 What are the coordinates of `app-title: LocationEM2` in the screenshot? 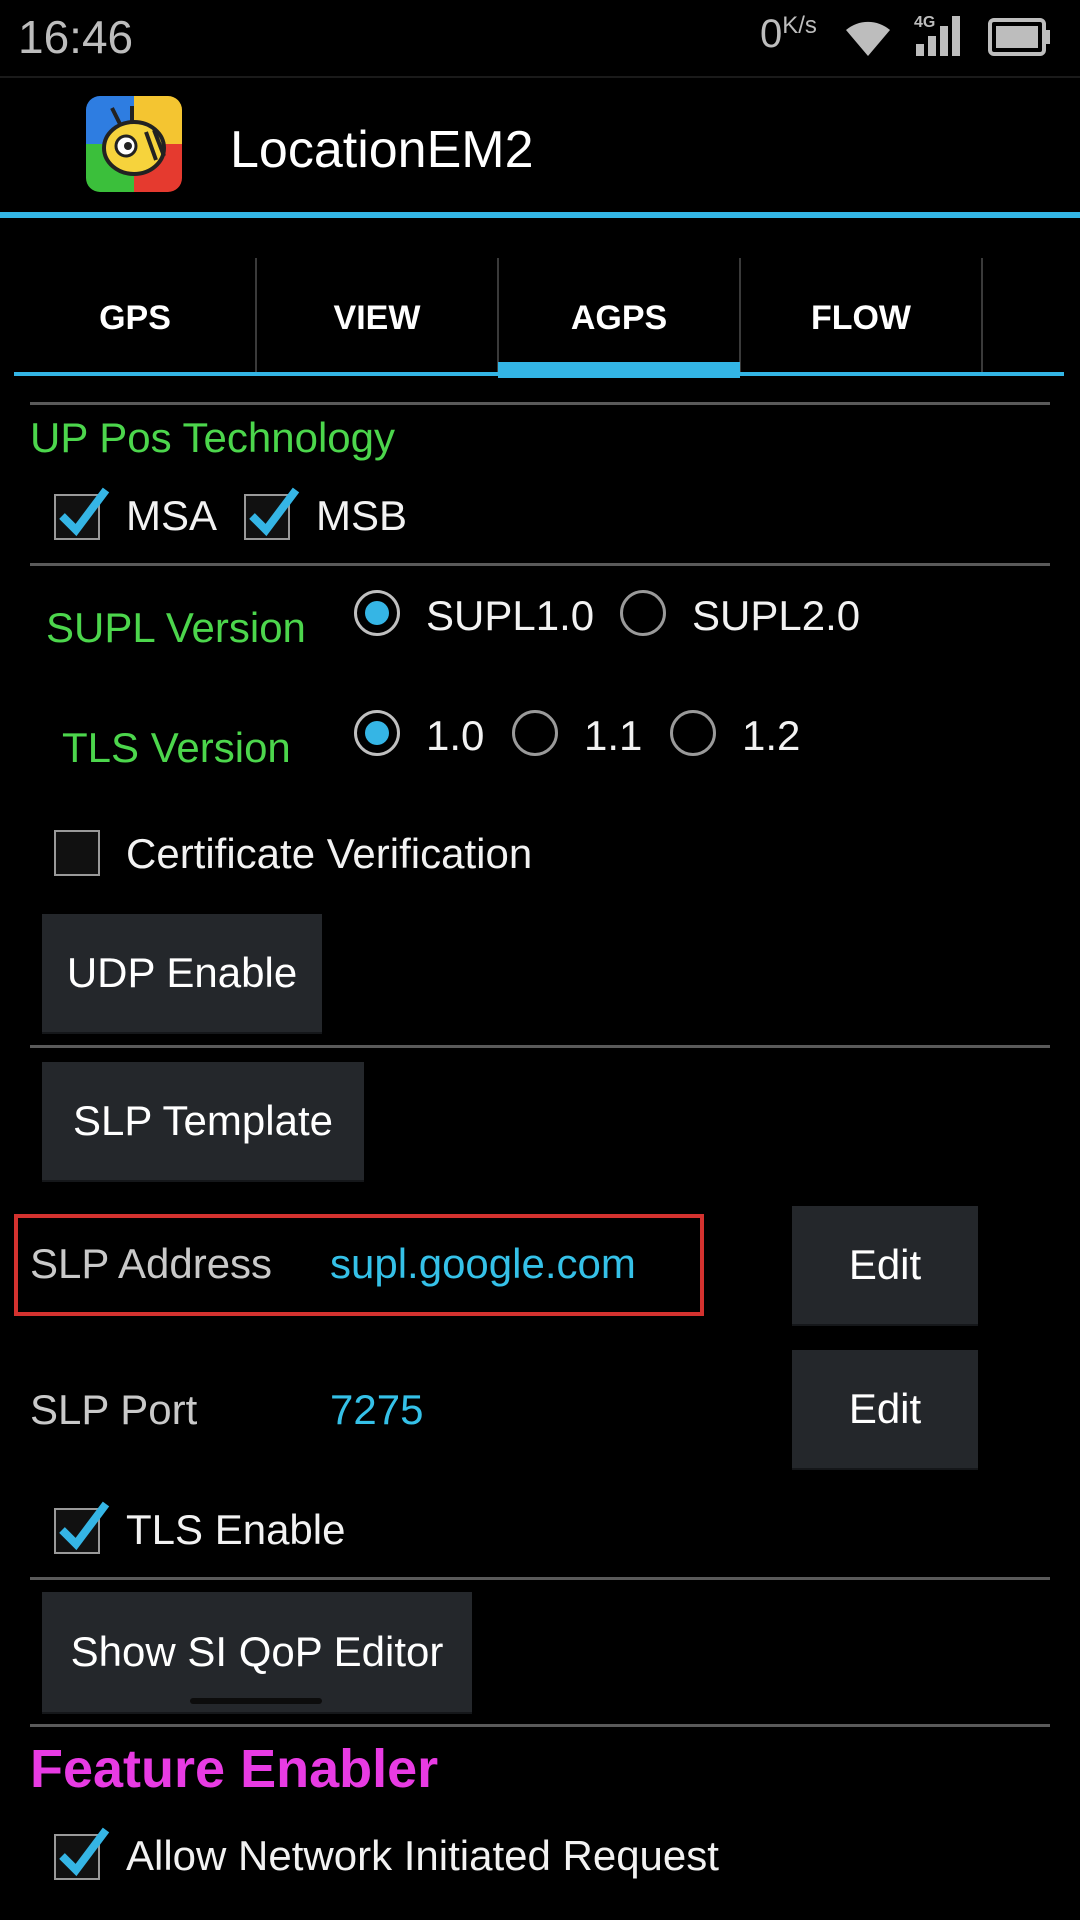 It's located at (382, 150).